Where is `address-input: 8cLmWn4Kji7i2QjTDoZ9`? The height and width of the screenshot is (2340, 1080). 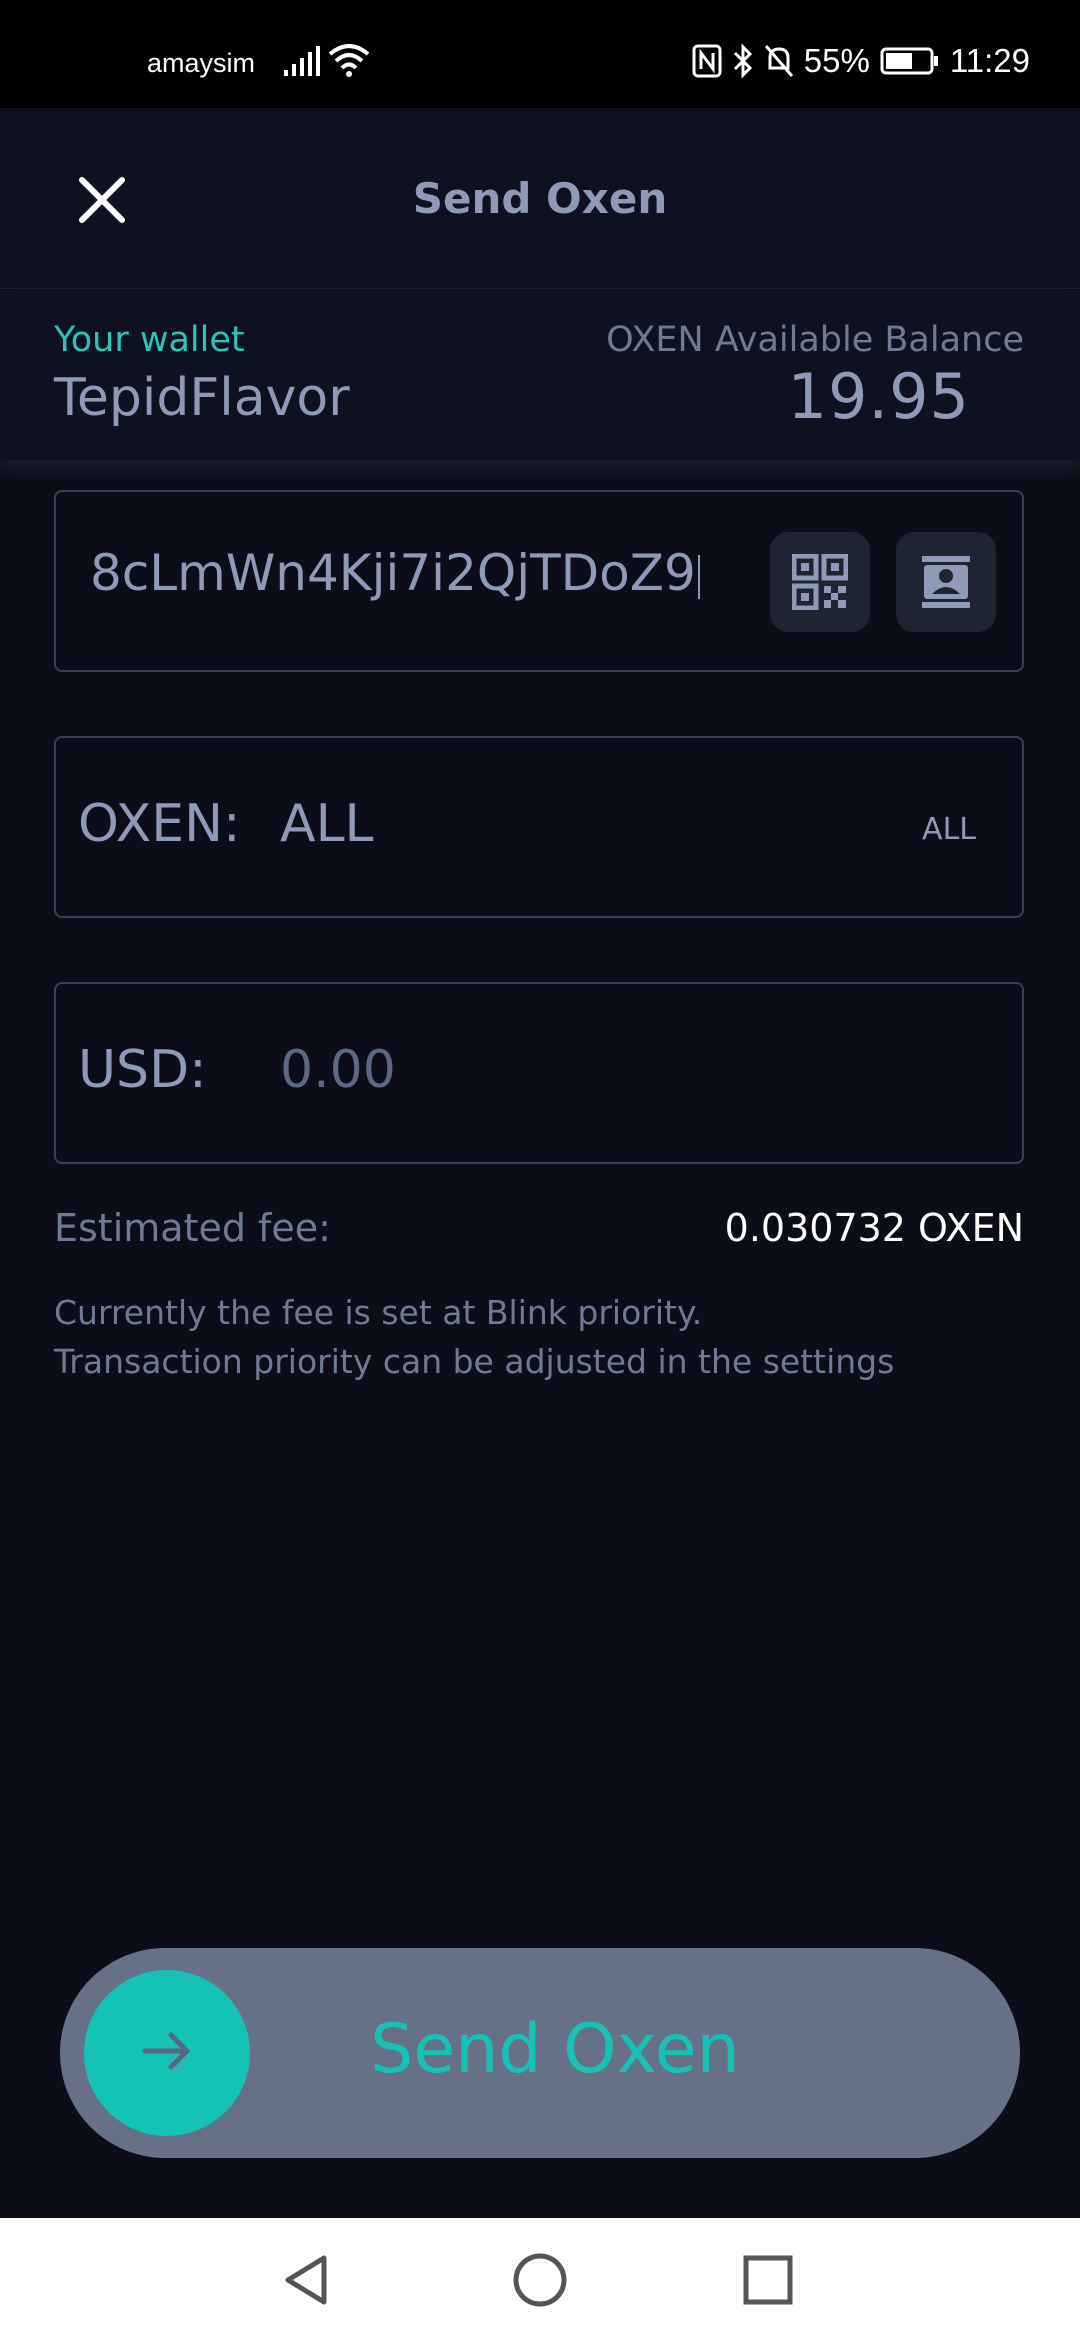 address-input: 8cLmWn4Kji7i2QjTDoZ9 is located at coordinates (420, 582).